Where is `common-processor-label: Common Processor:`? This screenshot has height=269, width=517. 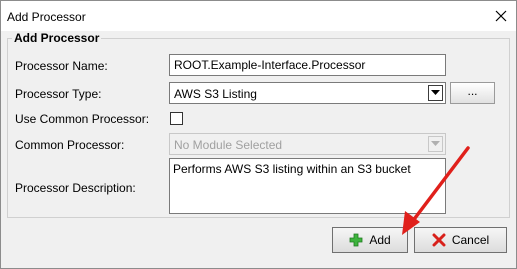
common-processor-label: Common Processor: is located at coordinates (70, 145).